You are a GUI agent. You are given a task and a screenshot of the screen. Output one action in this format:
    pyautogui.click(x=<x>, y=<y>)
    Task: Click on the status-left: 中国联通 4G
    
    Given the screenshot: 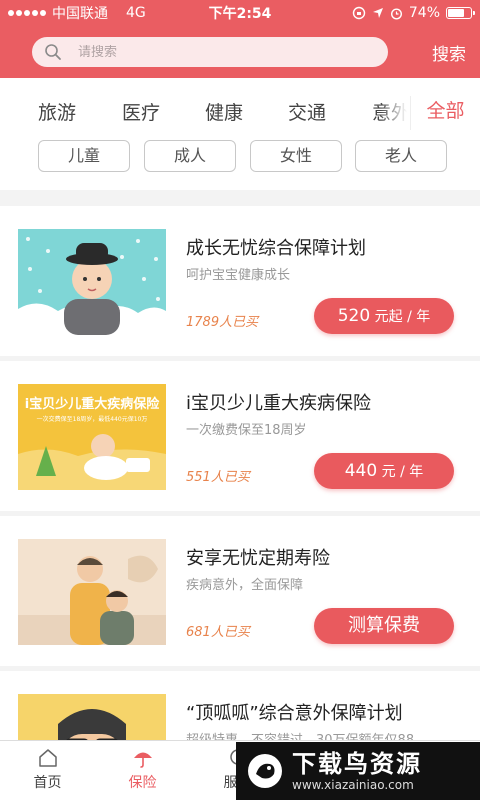 What is the action you would take?
    pyautogui.click(x=77, y=13)
    